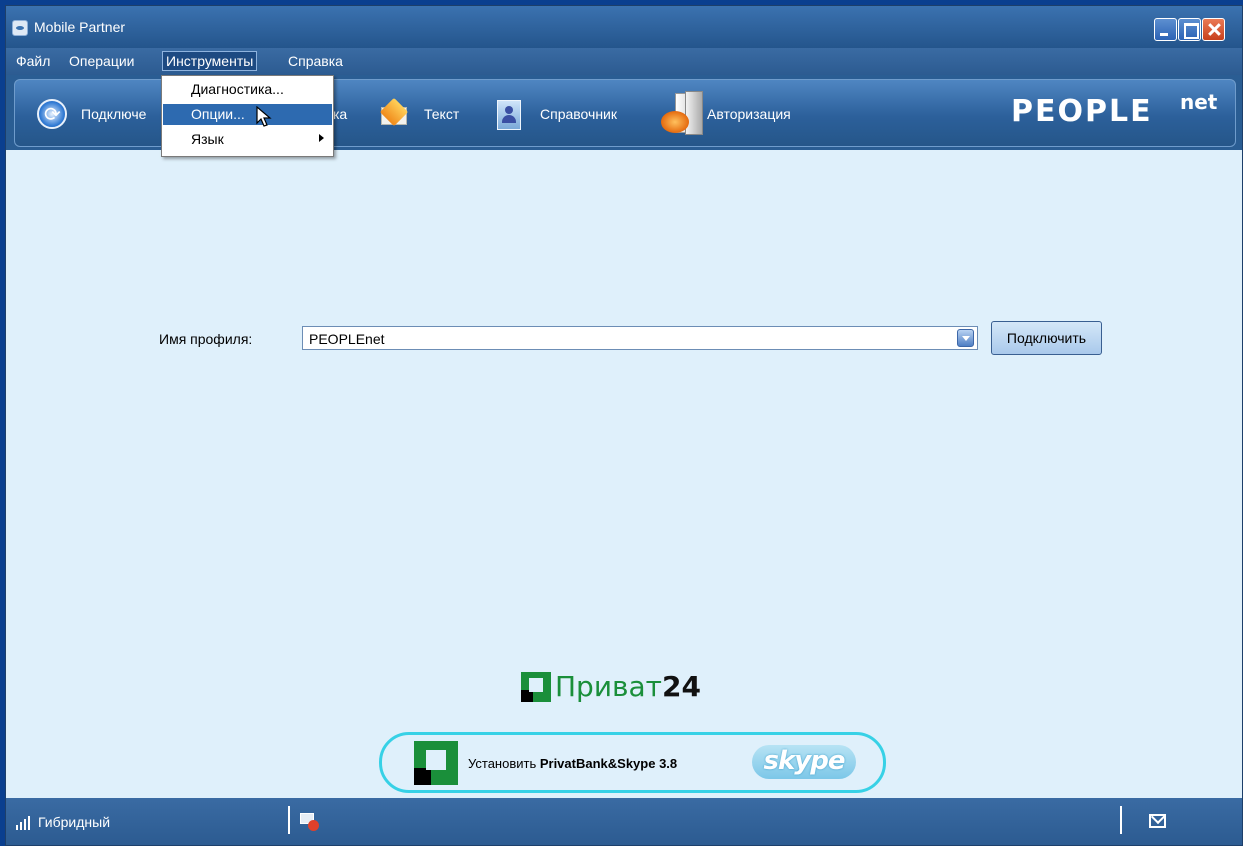 This screenshot has height=846, width=1243. What do you see at coordinates (80, 27) in the screenshot?
I see `window-title: Mobile Partner` at bounding box center [80, 27].